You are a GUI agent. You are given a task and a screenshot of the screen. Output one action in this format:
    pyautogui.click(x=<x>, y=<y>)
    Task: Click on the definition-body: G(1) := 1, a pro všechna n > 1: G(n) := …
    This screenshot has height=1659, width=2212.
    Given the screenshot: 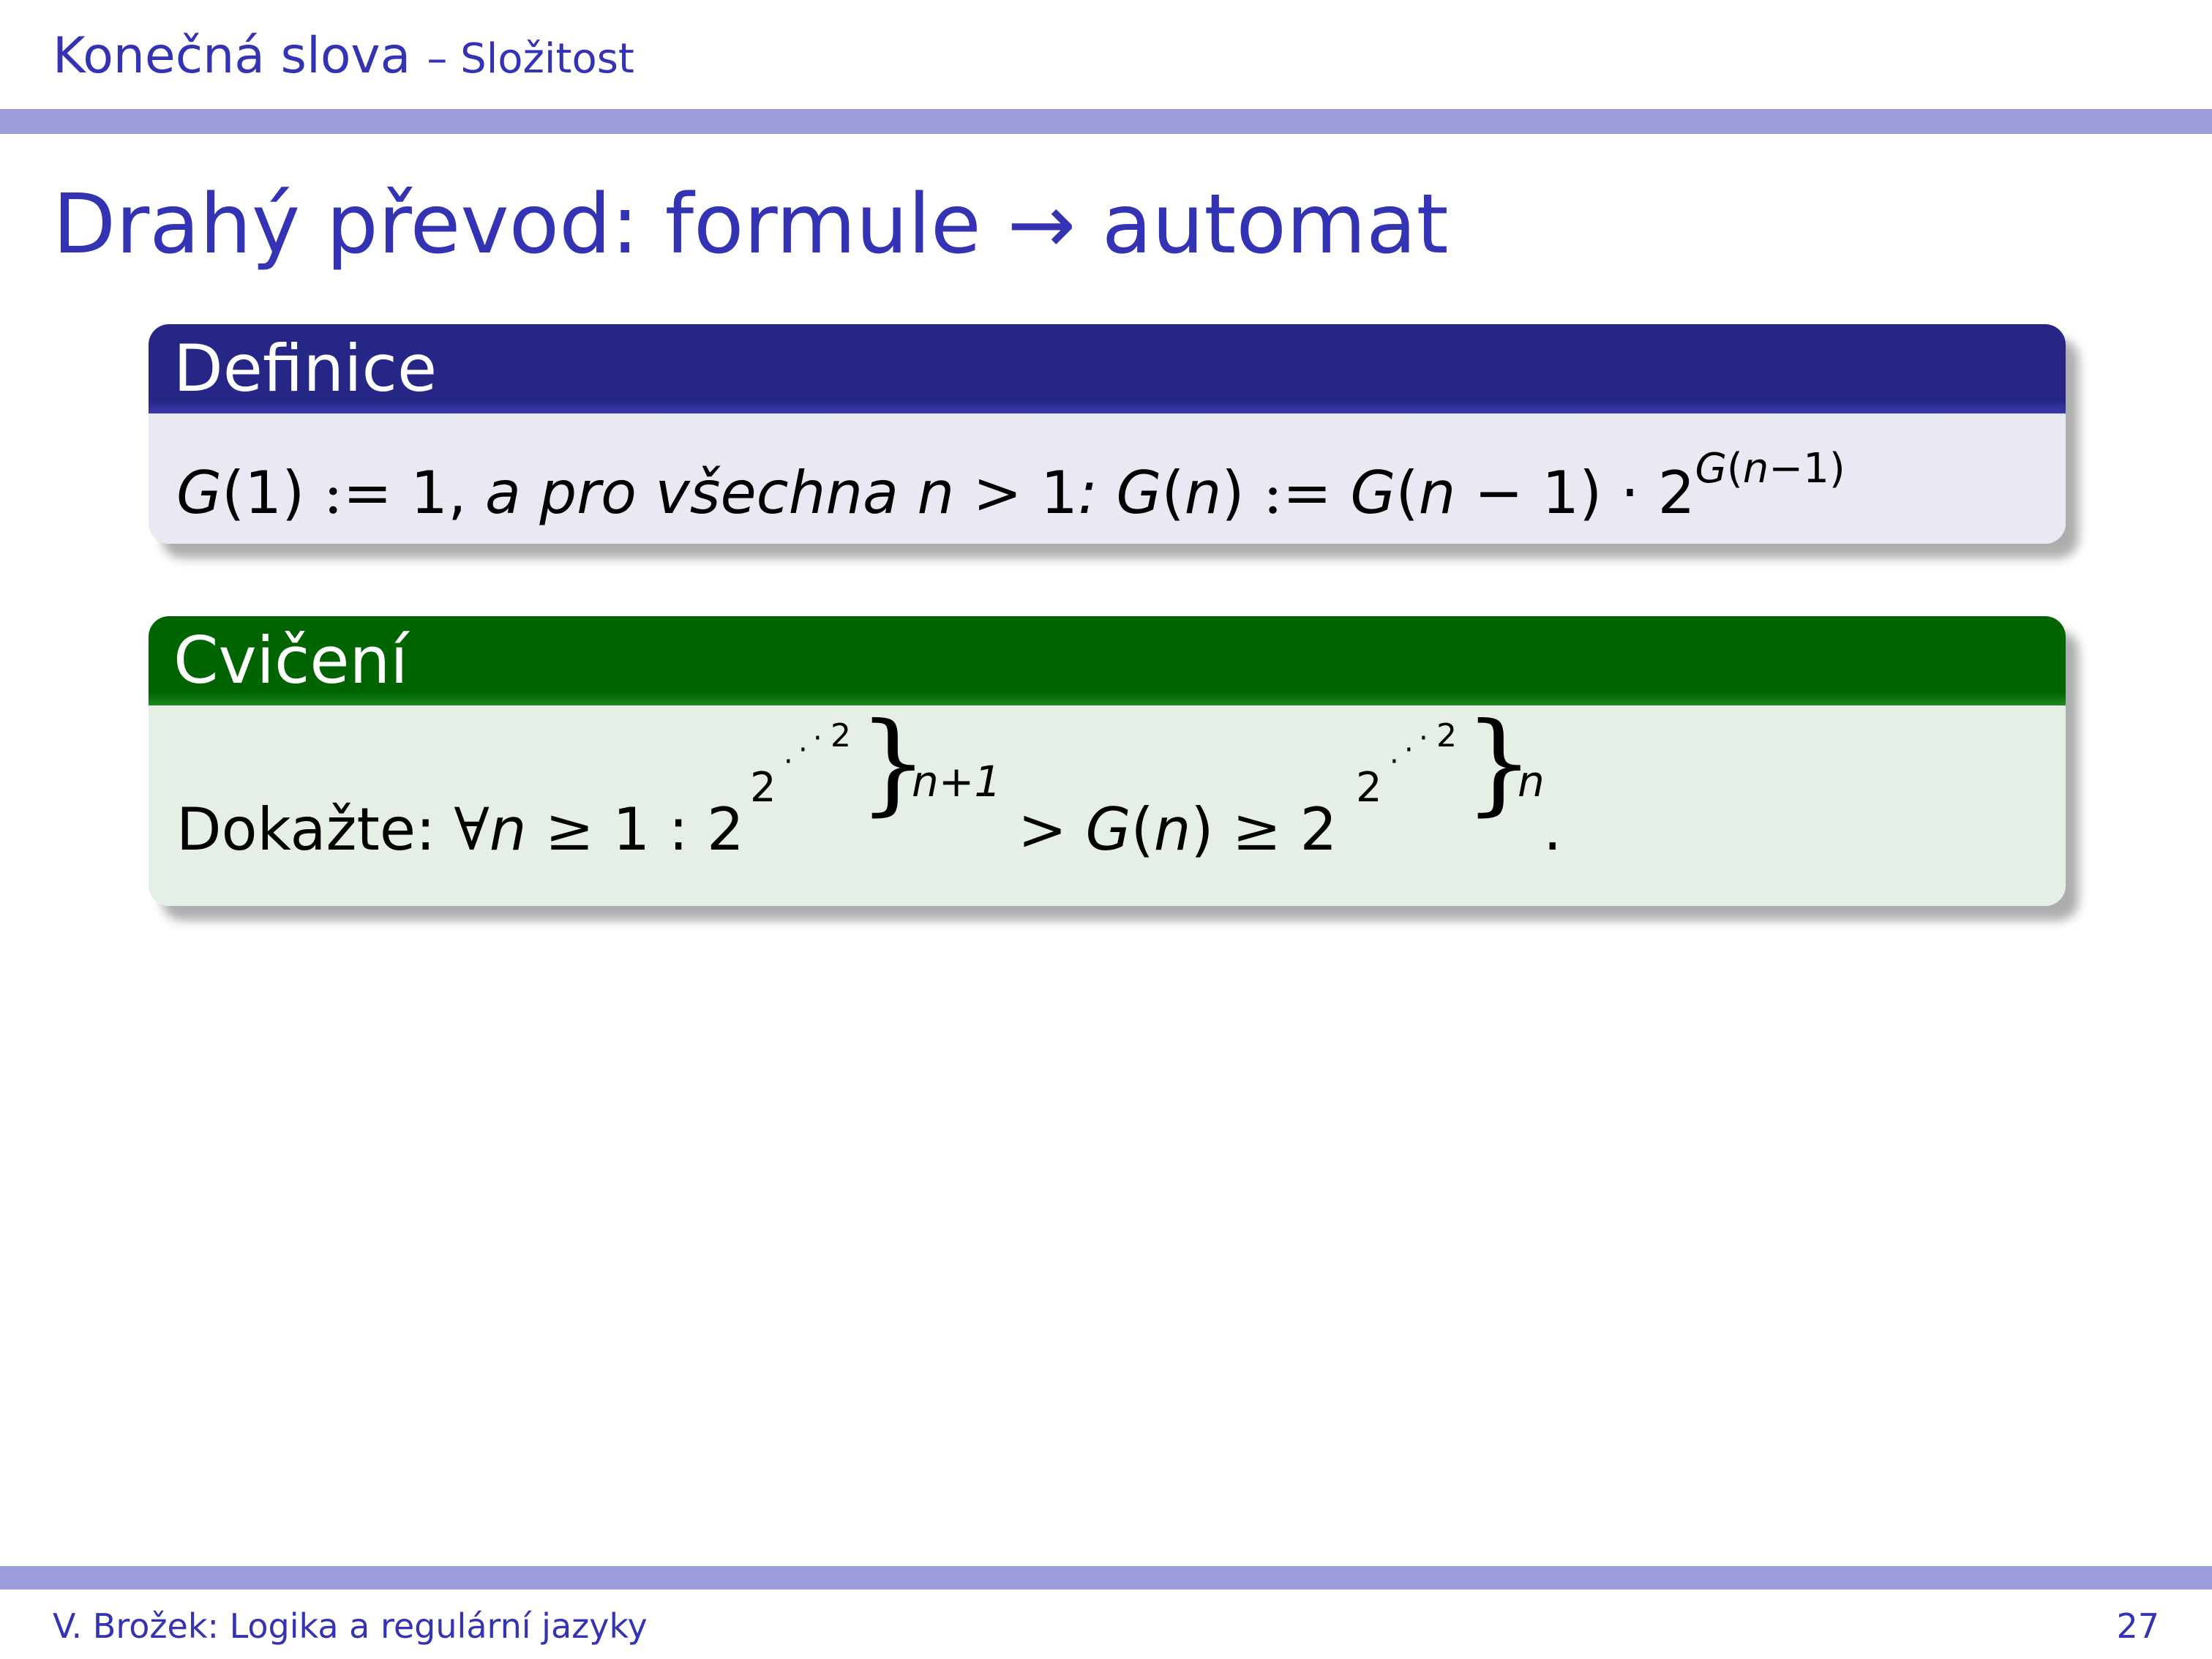 What is the action you would take?
    pyautogui.click(x=1107, y=478)
    